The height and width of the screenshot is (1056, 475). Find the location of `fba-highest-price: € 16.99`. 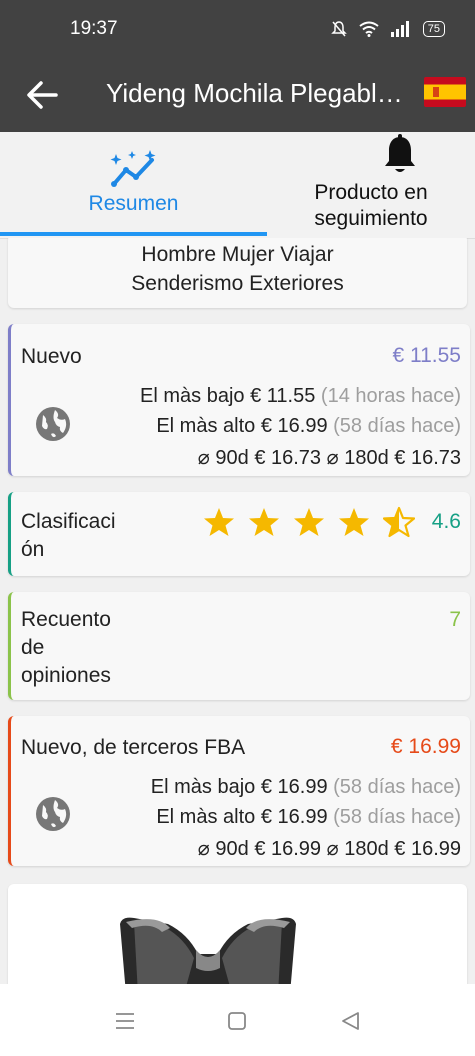

fba-highest-price: € 16.99 is located at coordinates (294, 817).